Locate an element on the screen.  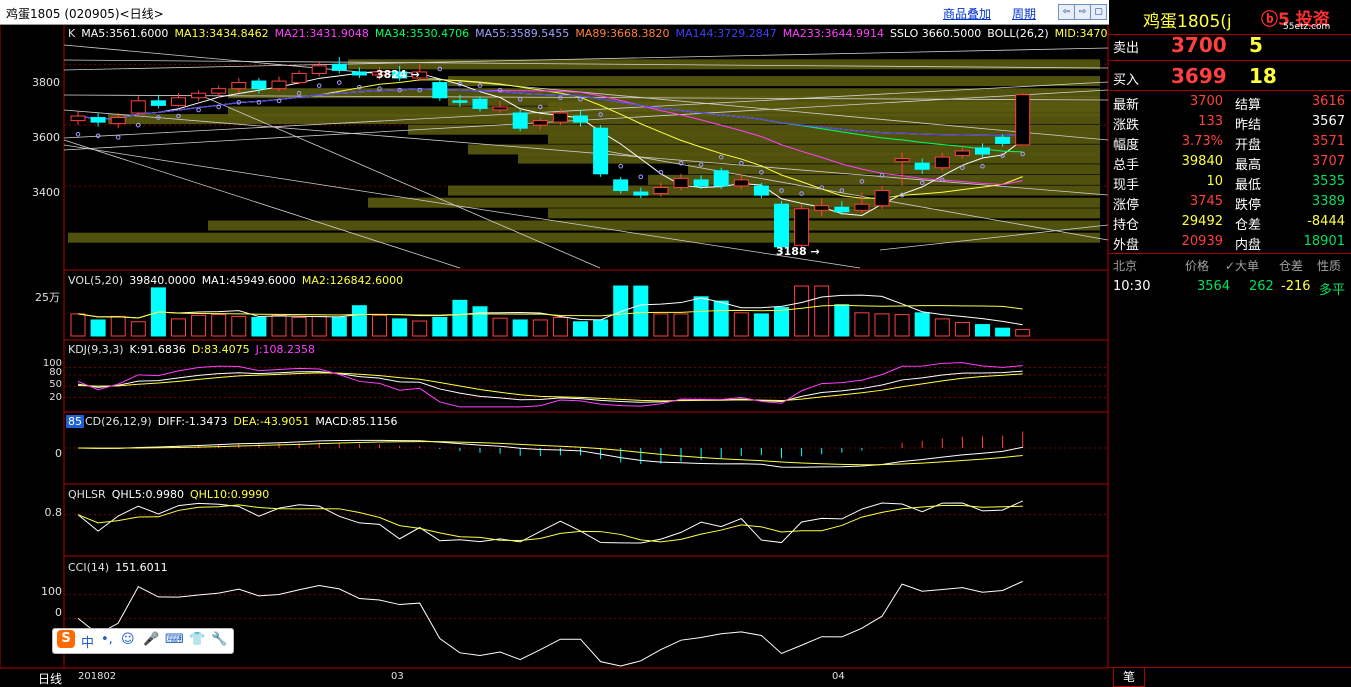
ime-skin-icon: 👕 is located at coordinates (197, 639).